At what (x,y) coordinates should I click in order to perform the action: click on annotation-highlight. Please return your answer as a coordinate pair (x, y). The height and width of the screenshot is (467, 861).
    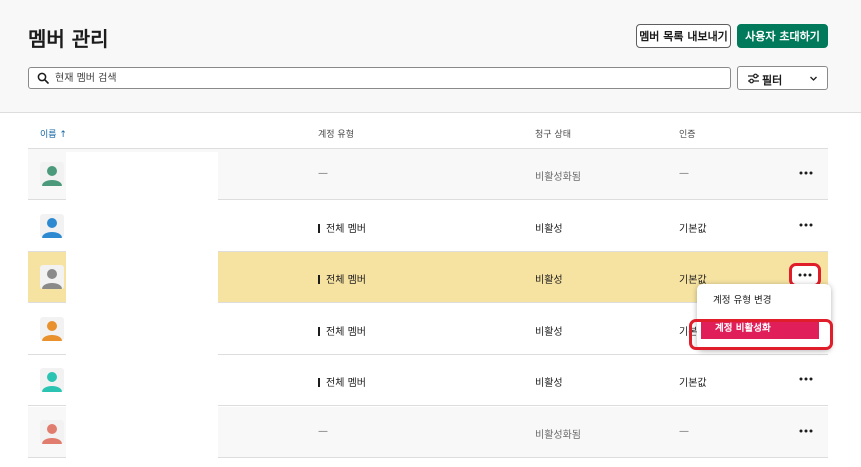
    Looking at the image, I should click on (761, 334).